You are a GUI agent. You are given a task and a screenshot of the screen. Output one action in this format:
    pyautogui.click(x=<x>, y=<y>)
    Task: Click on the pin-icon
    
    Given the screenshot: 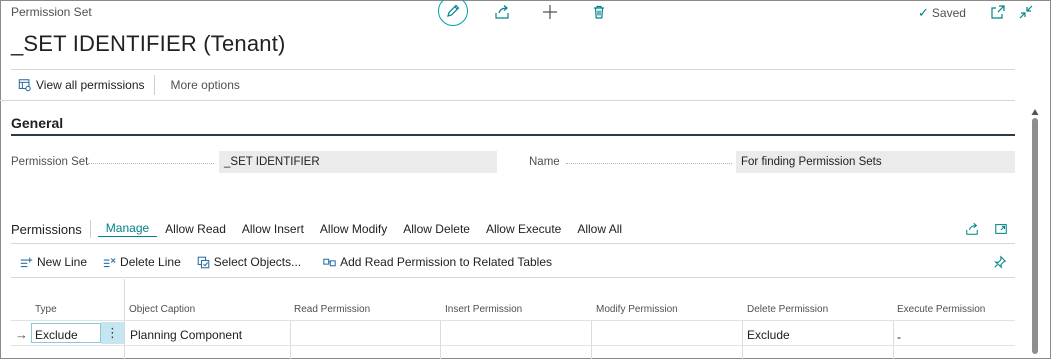 What is the action you would take?
    pyautogui.click(x=1000, y=262)
    